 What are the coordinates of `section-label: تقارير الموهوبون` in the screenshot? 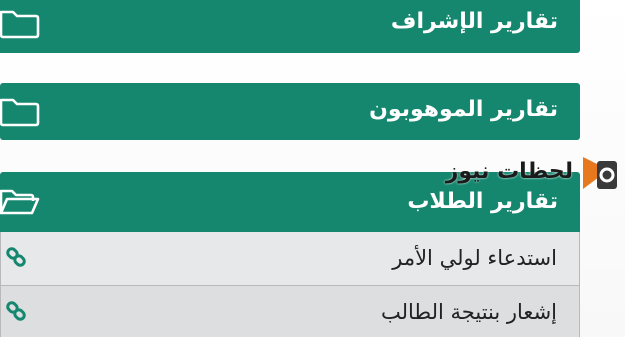 It's located at (463, 109).